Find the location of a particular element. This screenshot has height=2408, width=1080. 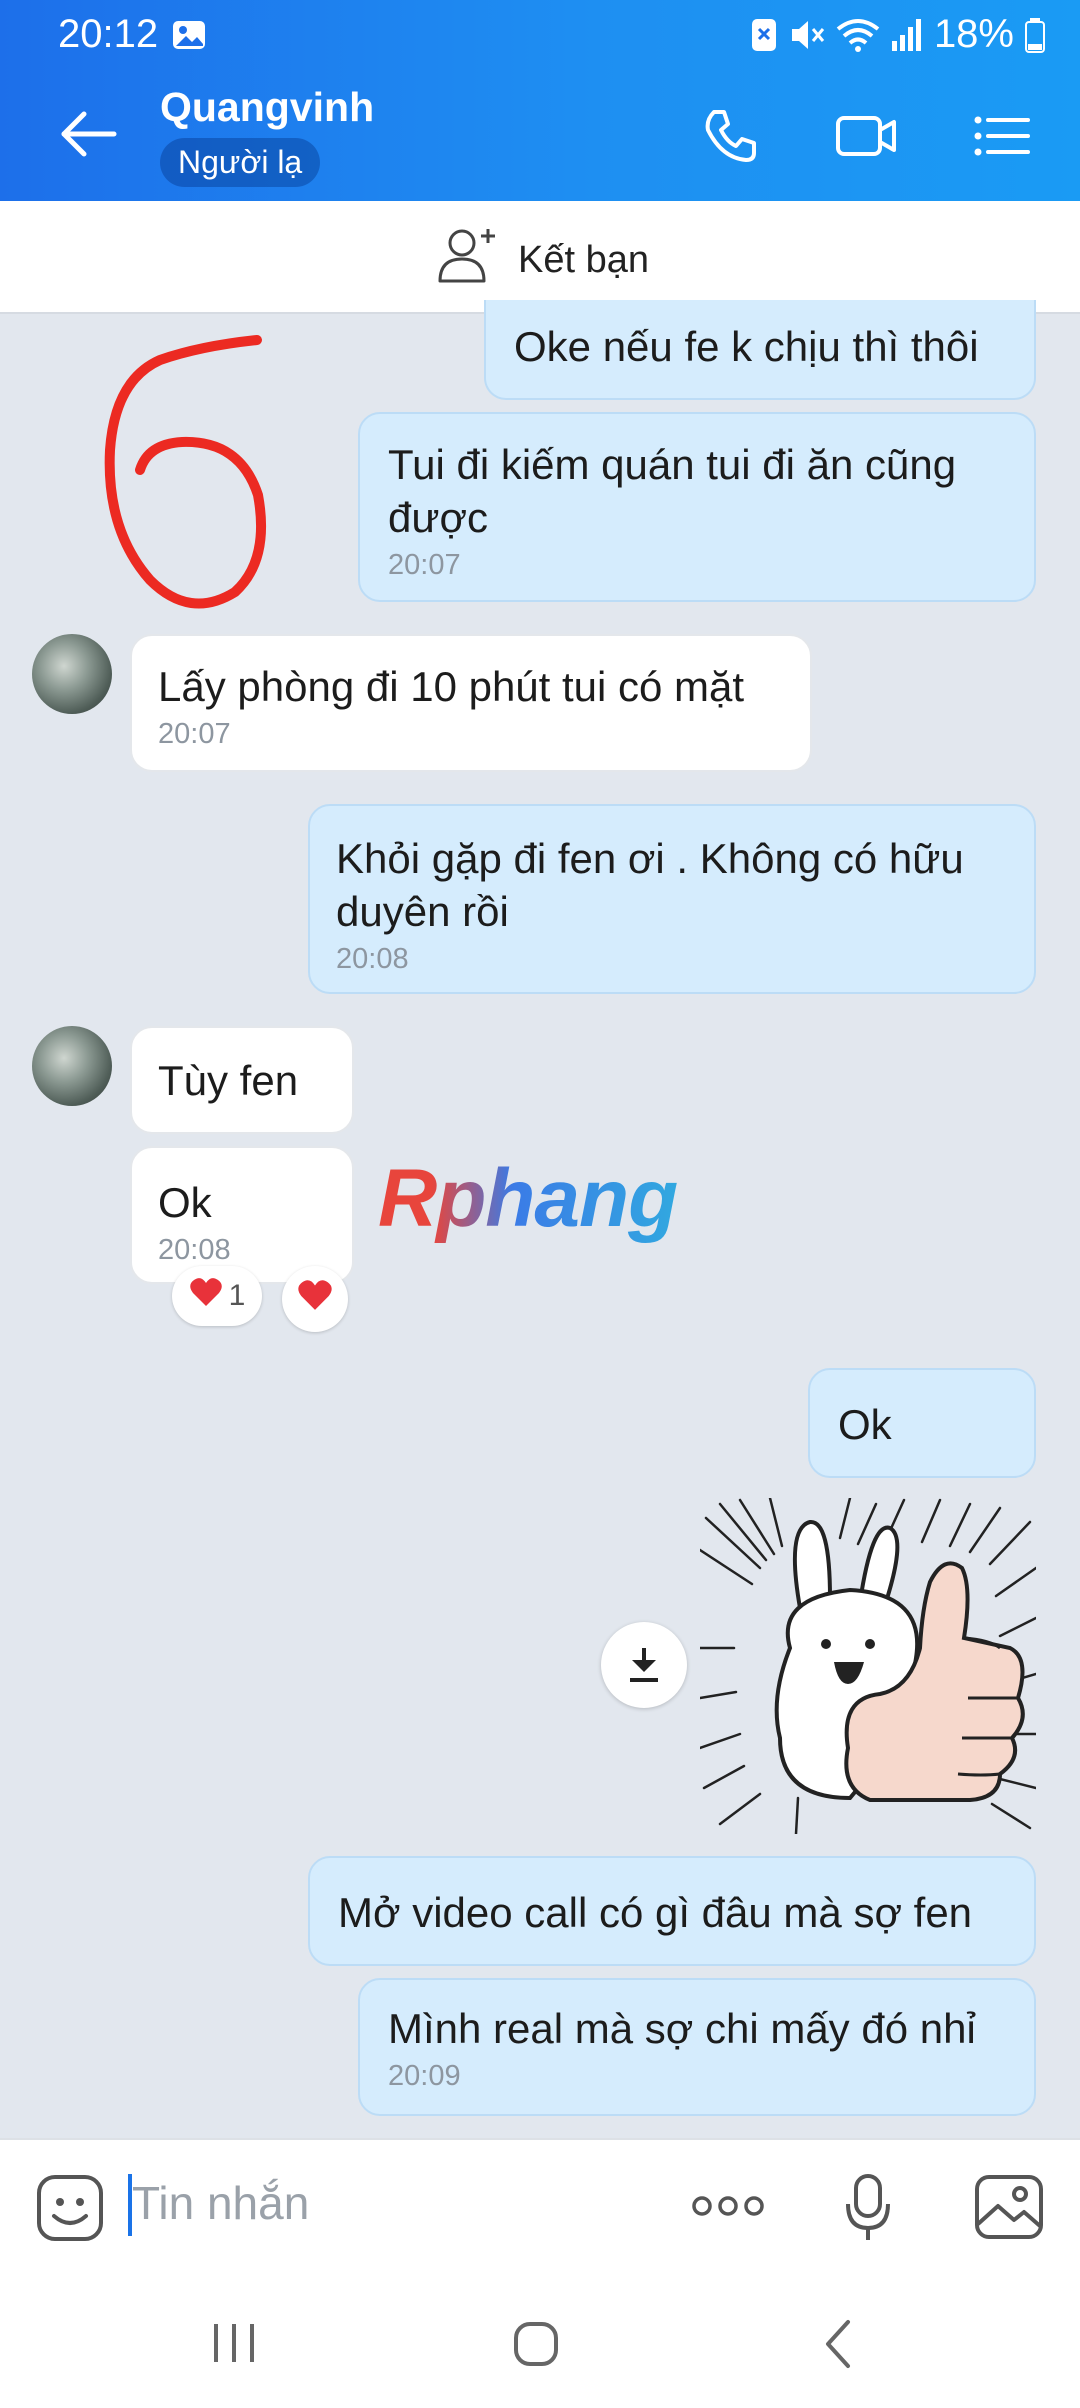

message-text: Mở video call có gì đâu mà sợ fen is located at coordinates (655, 1912).